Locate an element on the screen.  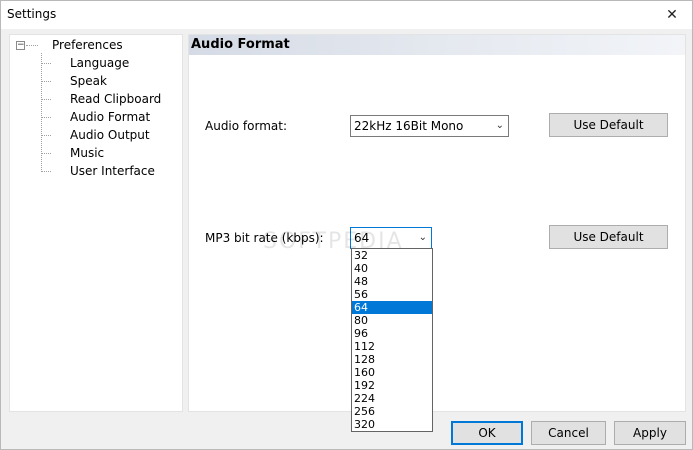
mp3-bitrate-label: MP3 bit rate (kbps): is located at coordinates (264, 238).